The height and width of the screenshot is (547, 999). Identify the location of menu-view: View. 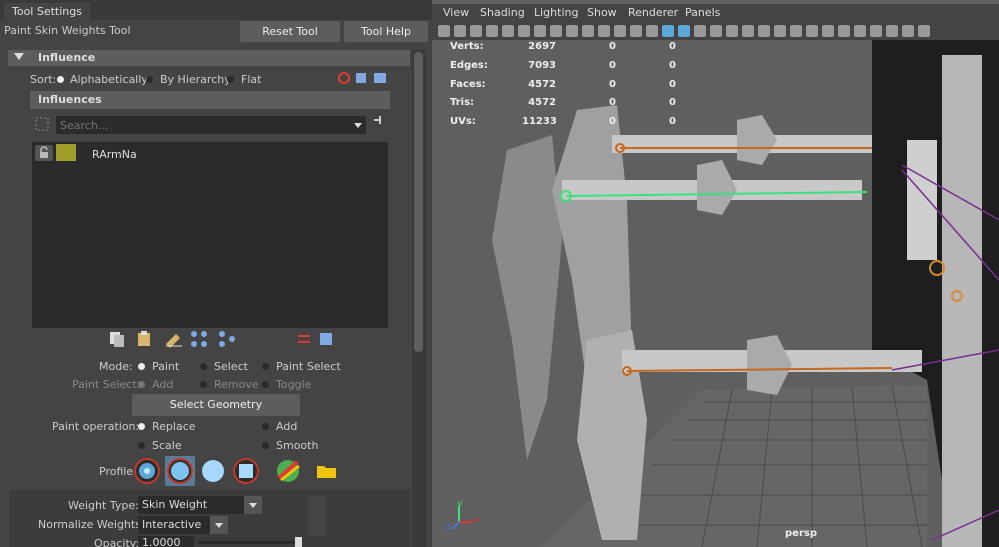
(456, 12).